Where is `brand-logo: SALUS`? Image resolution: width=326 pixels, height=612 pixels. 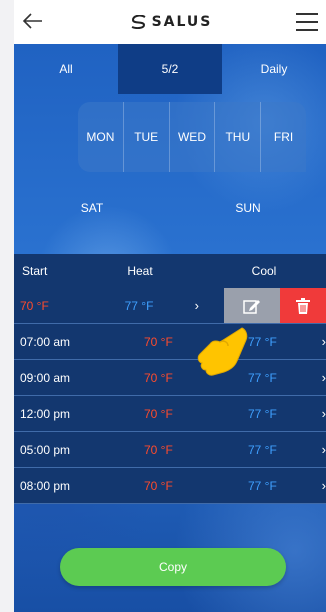
brand-logo: SALUS is located at coordinates (171, 22).